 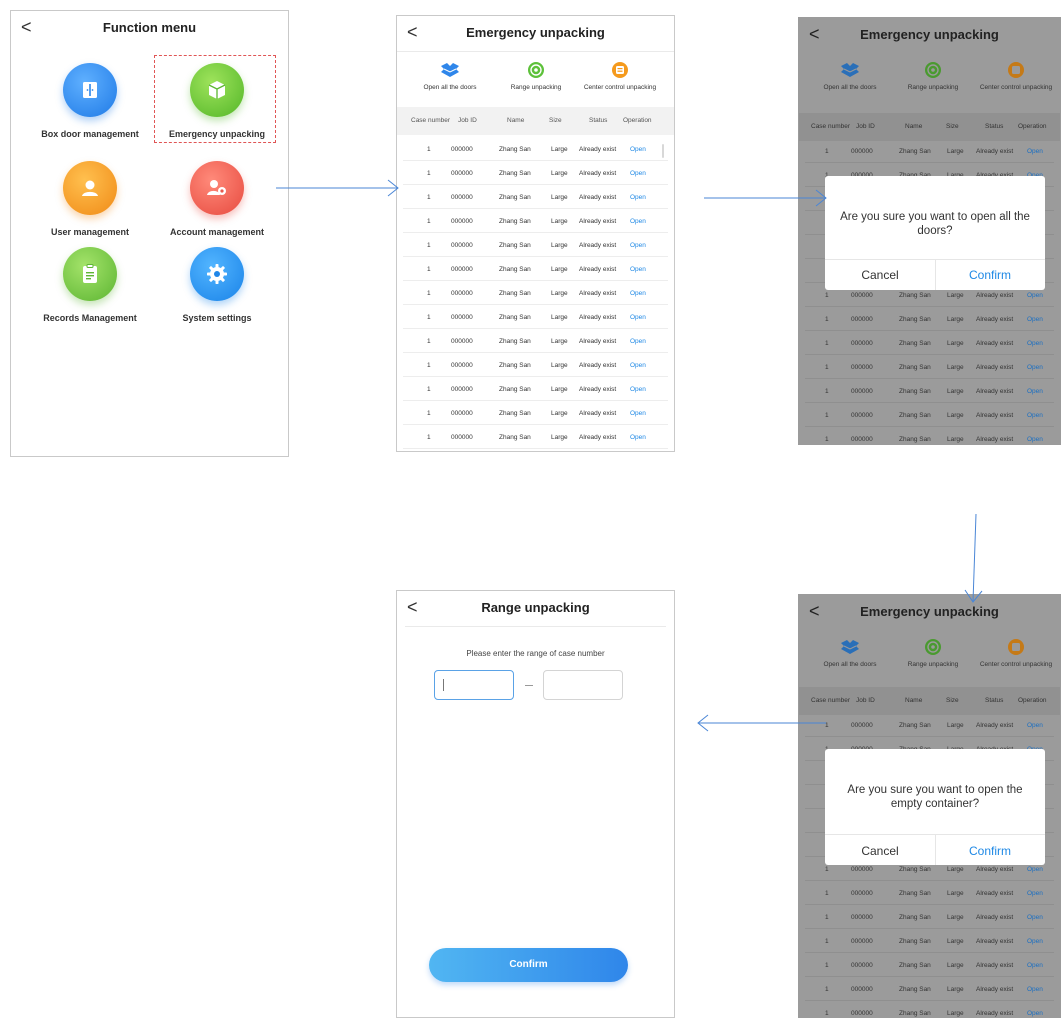 I want to click on range-to-input, so click(x=583, y=685).